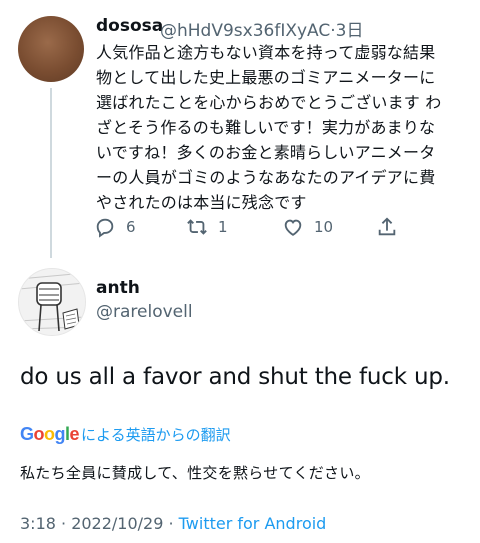  I want to click on reply-avatar, so click(51, 49).